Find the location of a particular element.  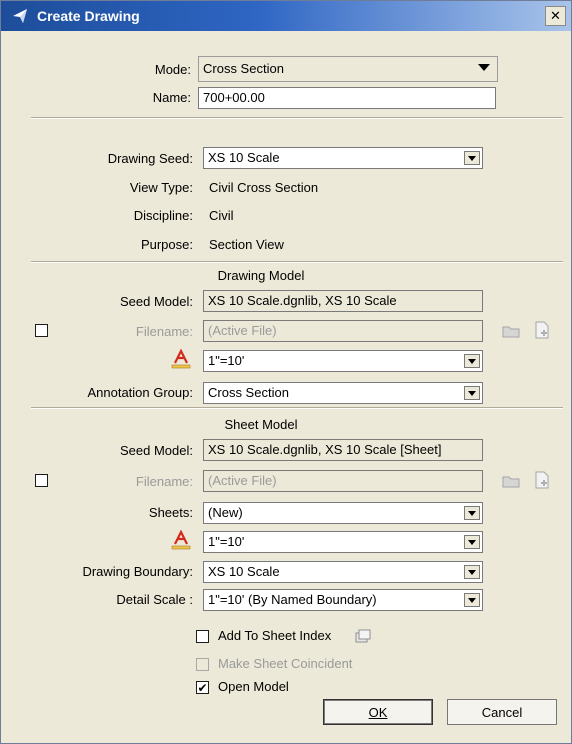

sheet-seed-model-field: XS 10 Scale.dgnlib, XS 10 Scale [Sheet] is located at coordinates (343, 450).